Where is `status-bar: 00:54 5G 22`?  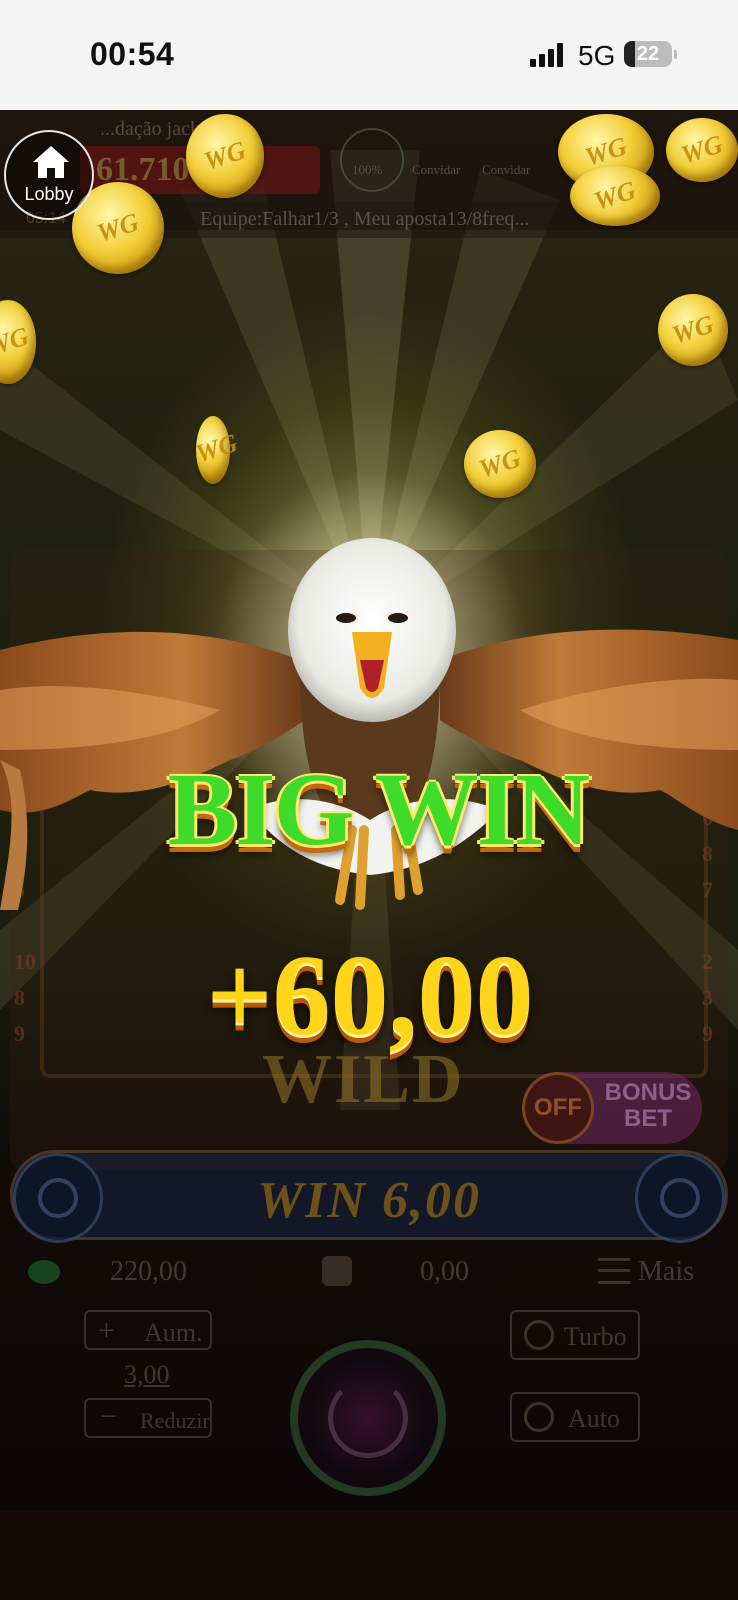 status-bar: 00:54 5G 22 is located at coordinates (369, 55).